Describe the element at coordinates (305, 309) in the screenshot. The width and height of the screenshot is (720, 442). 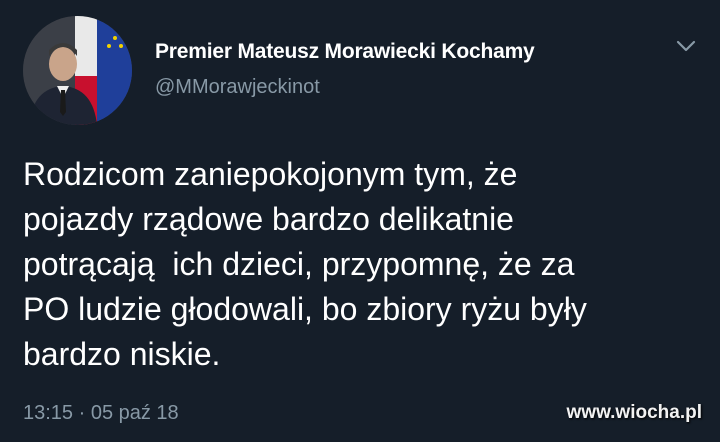
I see `tweet-text-line: PO ludzie głodowali, bo zbiory ryżu były` at that location.